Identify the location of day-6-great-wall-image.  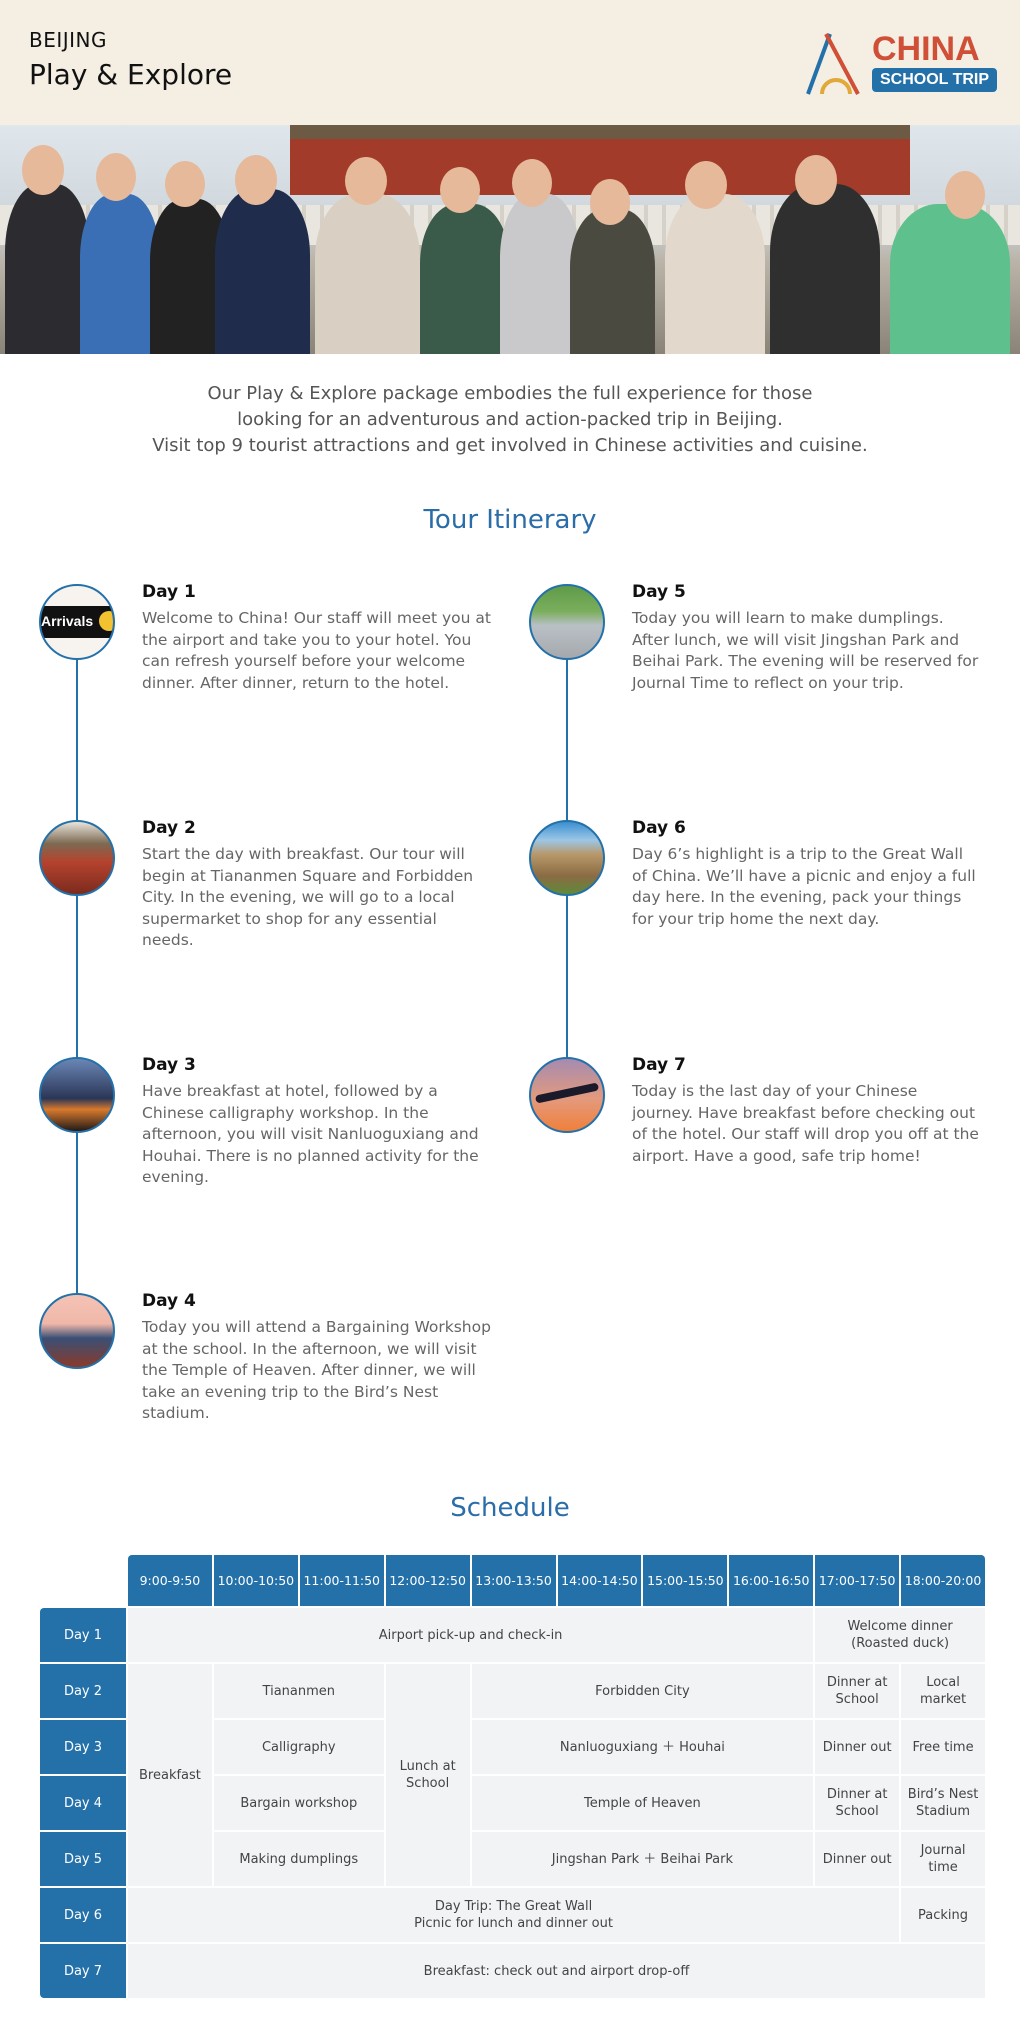
(567, 858).